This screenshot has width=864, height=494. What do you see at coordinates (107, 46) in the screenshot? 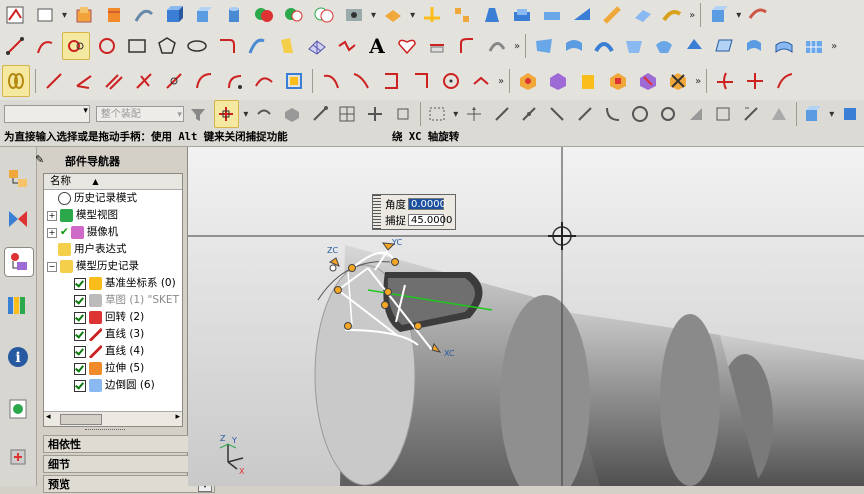
I see `circle-icon` at bounding box center [107, 46].